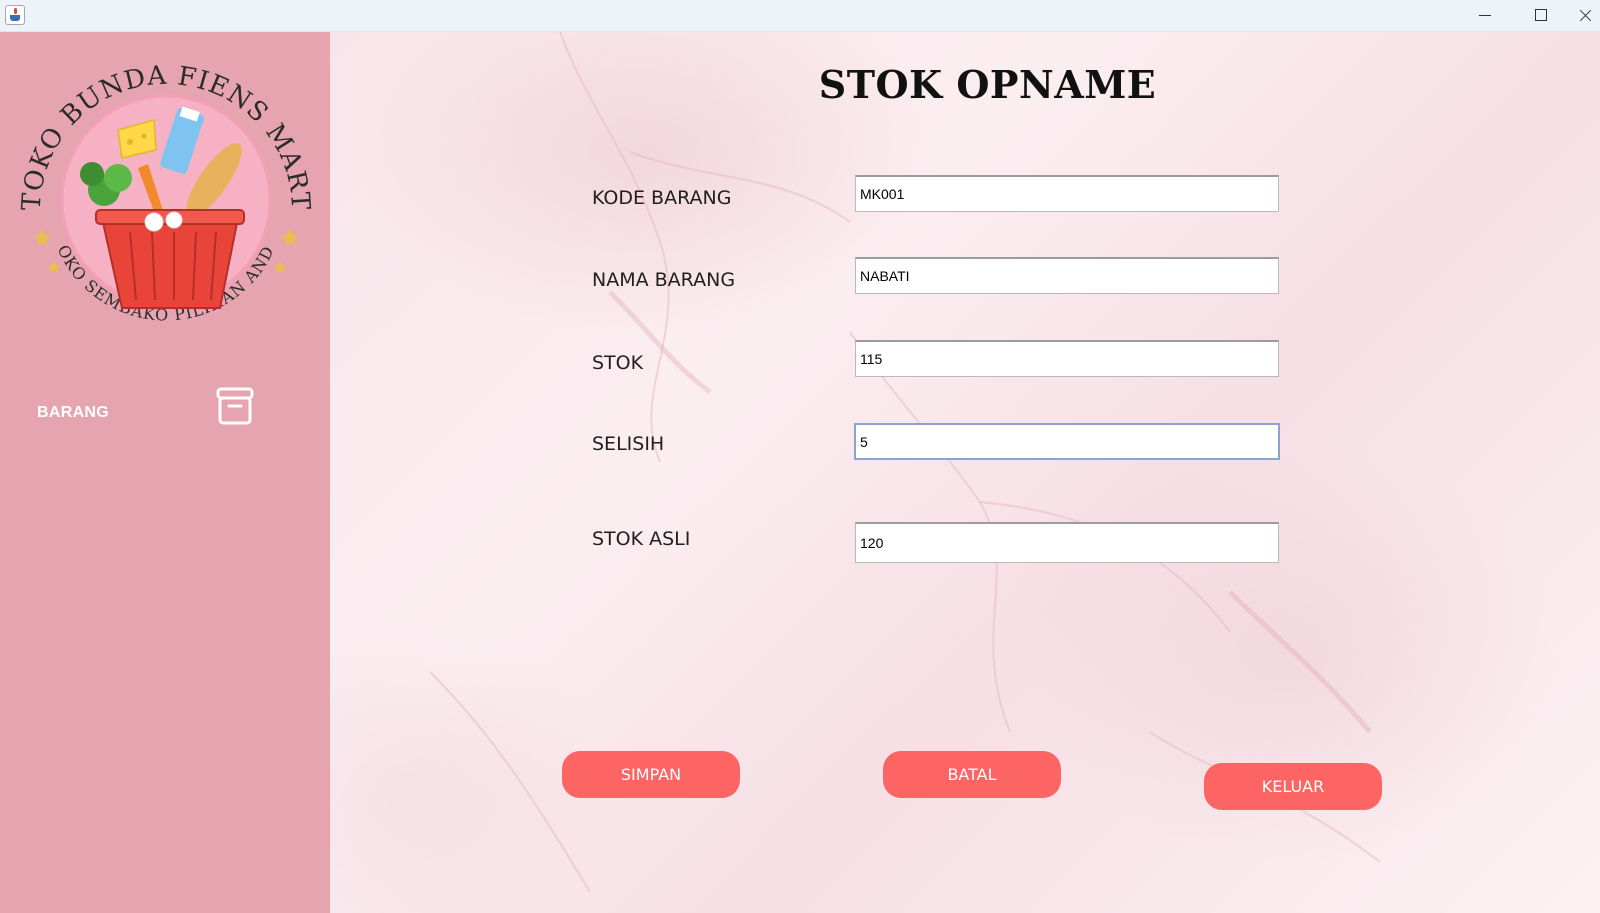 The height and width of the screenshot is (913, 1600). What do you see at coordinates (662, 198) in the screenshot?
I see `kode-barang-label: KODE BARANG` at bounding box center [662, 198].